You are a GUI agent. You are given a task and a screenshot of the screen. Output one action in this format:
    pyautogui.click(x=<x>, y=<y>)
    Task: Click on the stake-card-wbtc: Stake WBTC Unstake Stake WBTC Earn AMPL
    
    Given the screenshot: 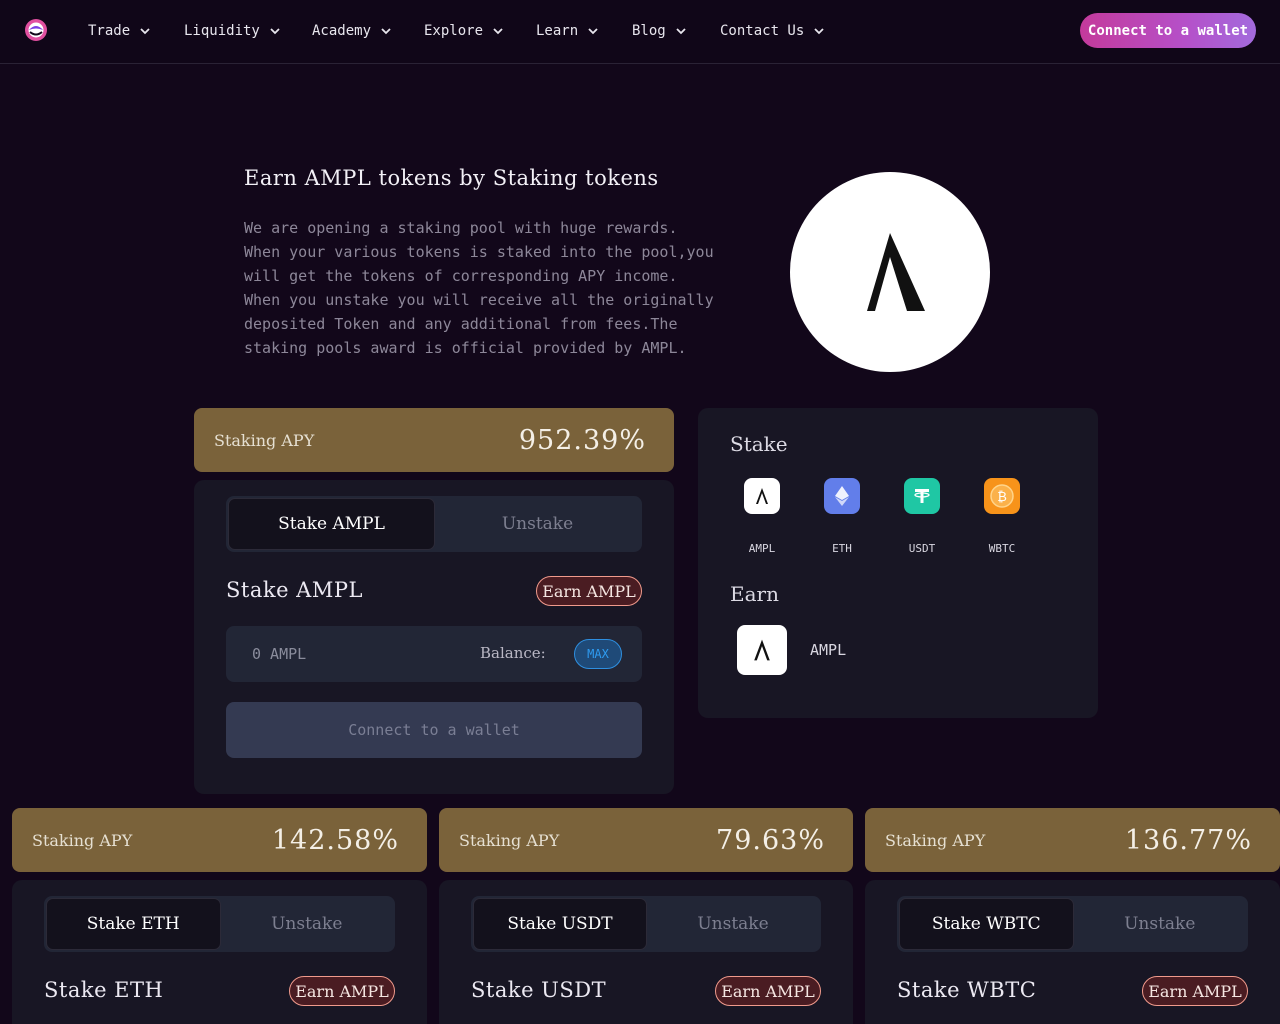 What is the action you would take?
    pyautogui.click(x=1072, y=952)
    